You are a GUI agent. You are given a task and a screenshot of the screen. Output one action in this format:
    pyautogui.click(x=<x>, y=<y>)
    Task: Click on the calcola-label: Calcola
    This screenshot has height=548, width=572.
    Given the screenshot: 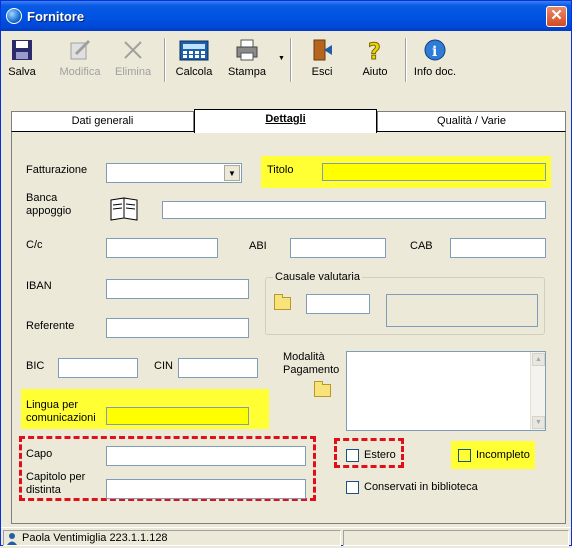 What is the action you would take?
    pyautogui.click(x=194, y=72)
    